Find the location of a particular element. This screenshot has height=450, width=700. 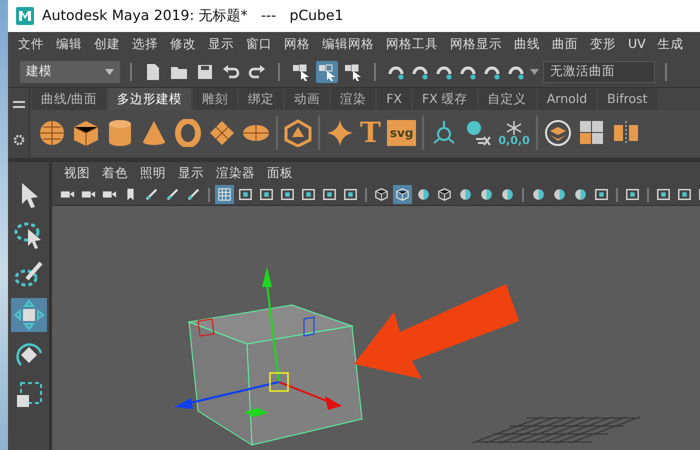

move-tool-icon is located at coordinates (28, 315).